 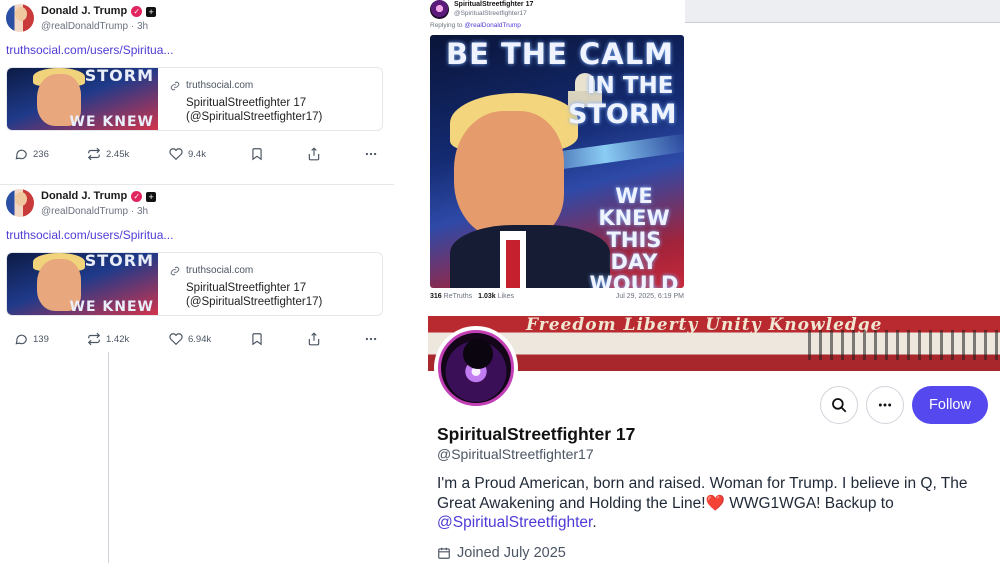 I want to click on retruth-count: 2.45k, so click(x=118, y=154).